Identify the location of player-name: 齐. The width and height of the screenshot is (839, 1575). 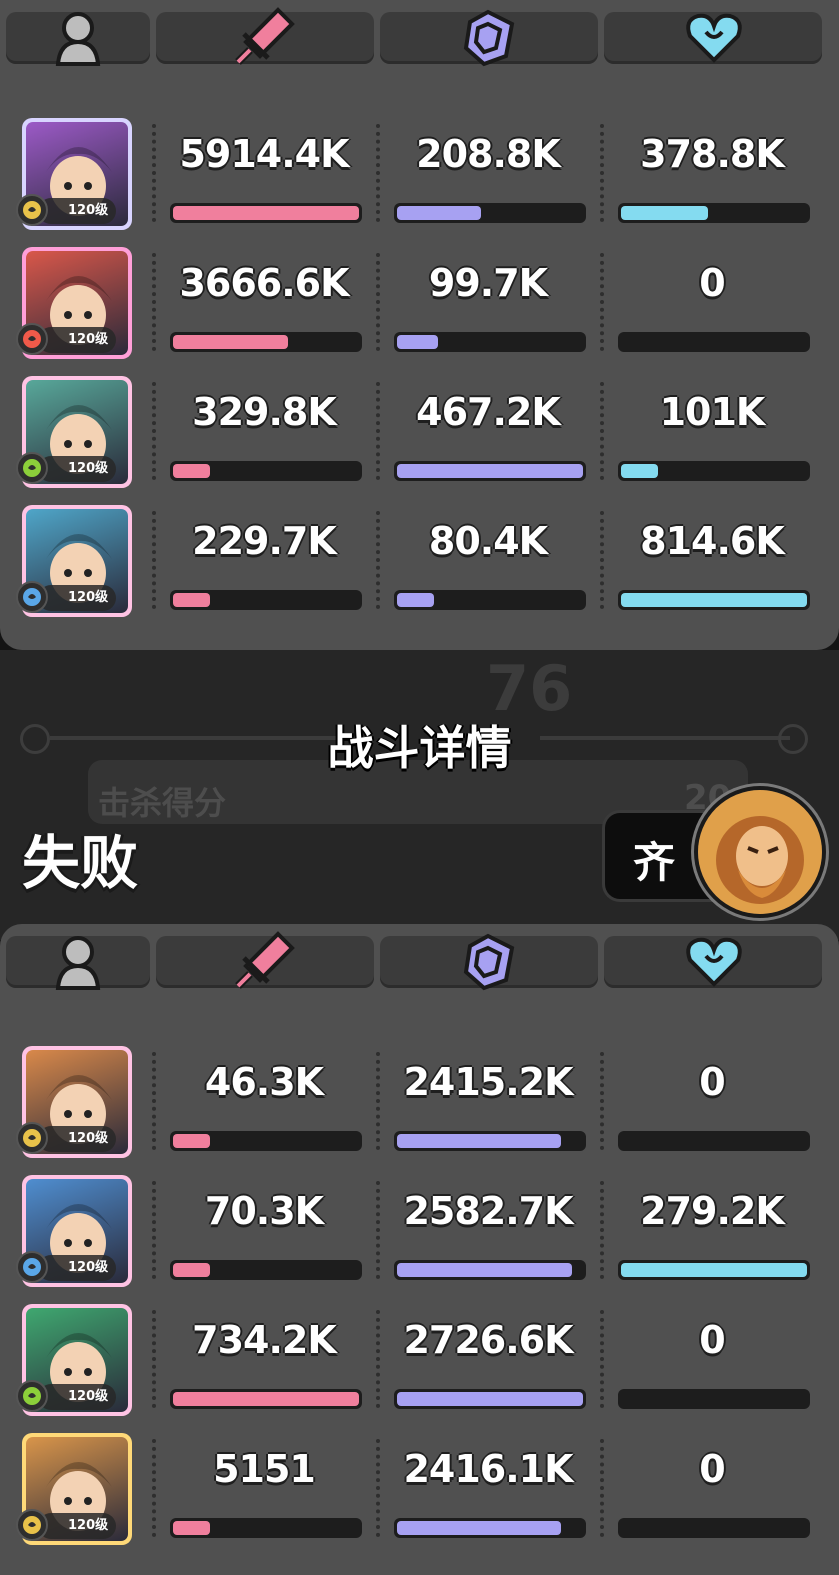
(654, 862).